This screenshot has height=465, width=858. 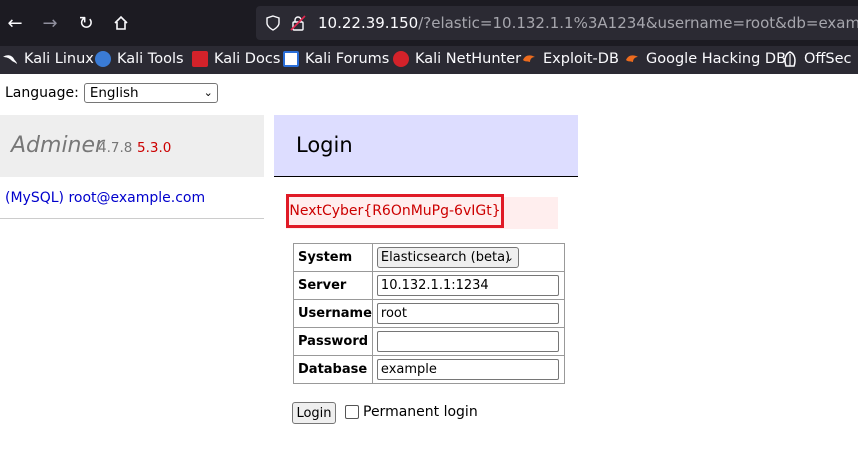 I want to click on form-row-database: Database example, so click(x=429, y=369).